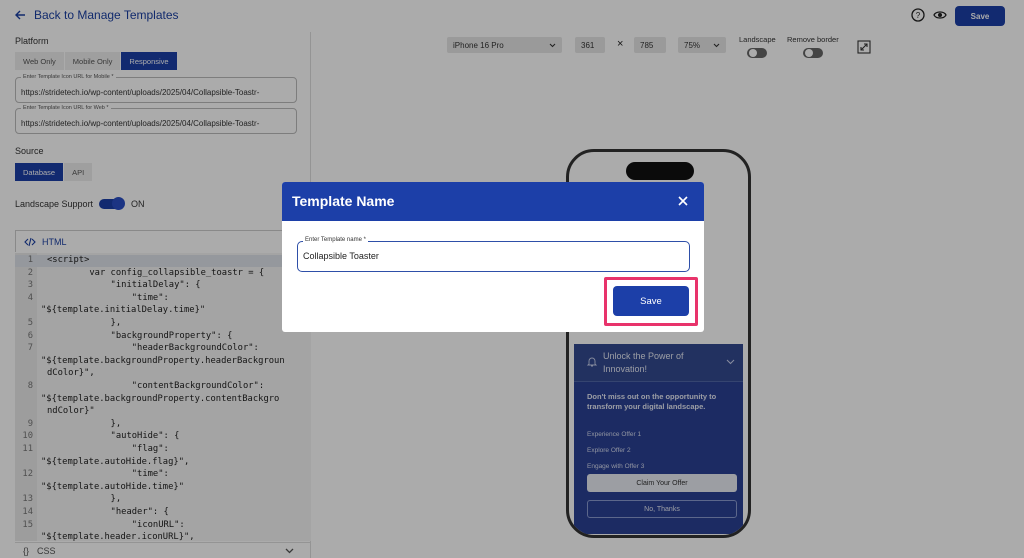 Image resolution: width=1024 pixels, height=558 pixels. Describe the element at coordinates (651, 301) in the screenshot. I see `dialog-save-button: Save` at that location.